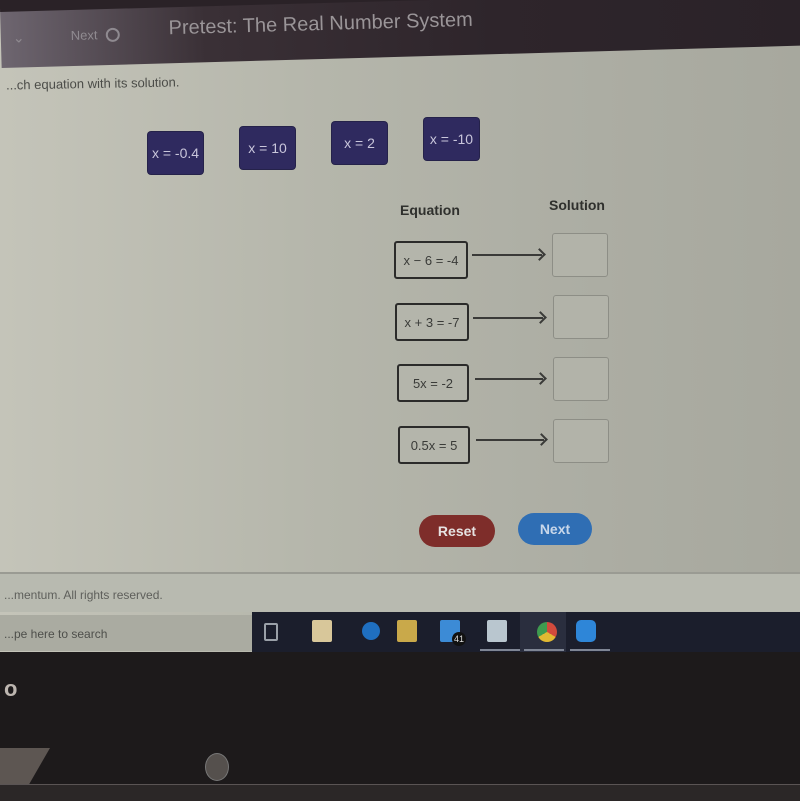  Describe the element at coordinates (526, 632) in the screenshot. I see `taskbar: 41` at that location.